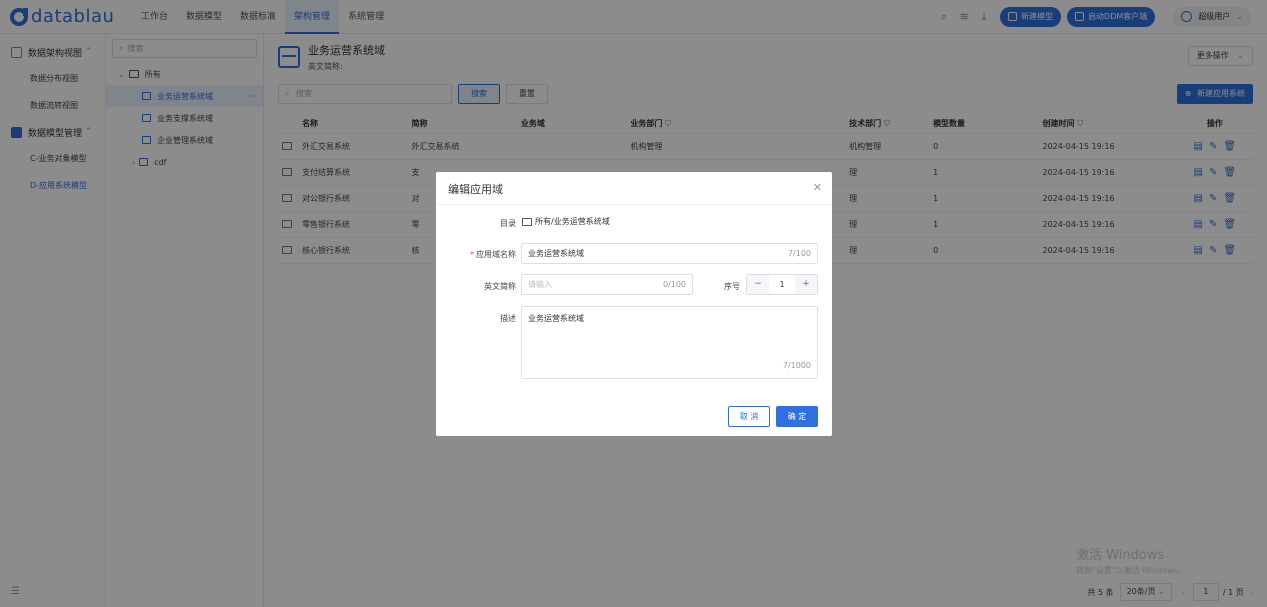  I want to click on required-mark: *, so click(472, 254).